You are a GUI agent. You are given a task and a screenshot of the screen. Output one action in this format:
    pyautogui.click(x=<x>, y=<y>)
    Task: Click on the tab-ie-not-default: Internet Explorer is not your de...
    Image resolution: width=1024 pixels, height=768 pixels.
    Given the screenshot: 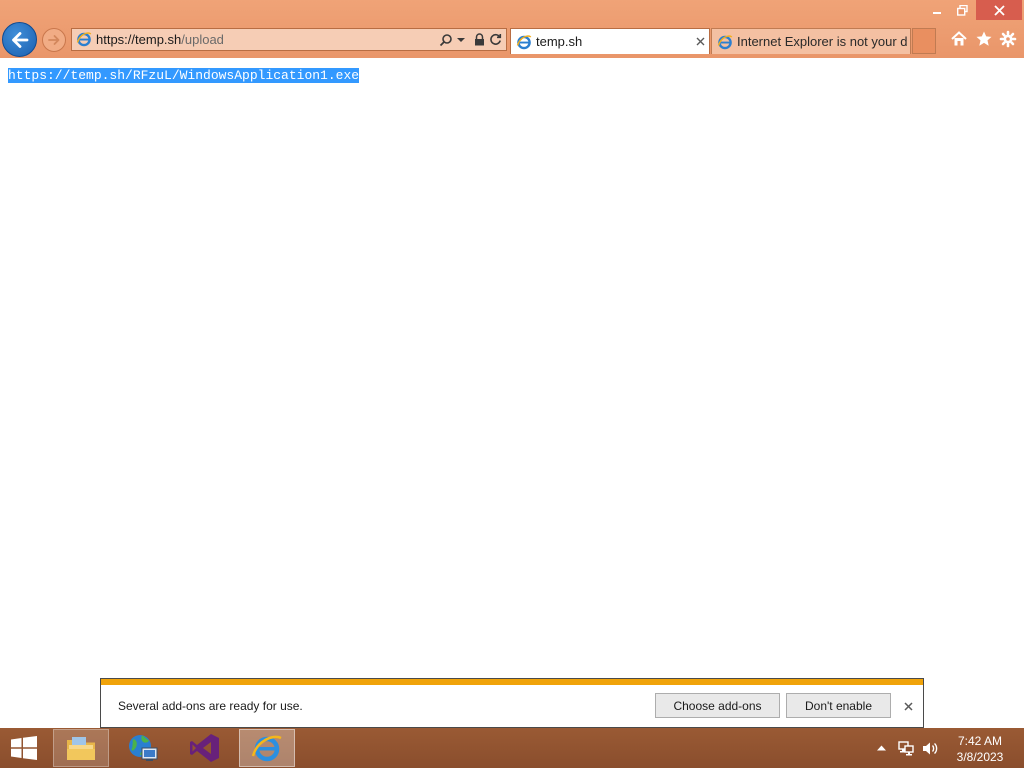 What is the action you would take?
    pyautogui.click(x=811, y=41)
    